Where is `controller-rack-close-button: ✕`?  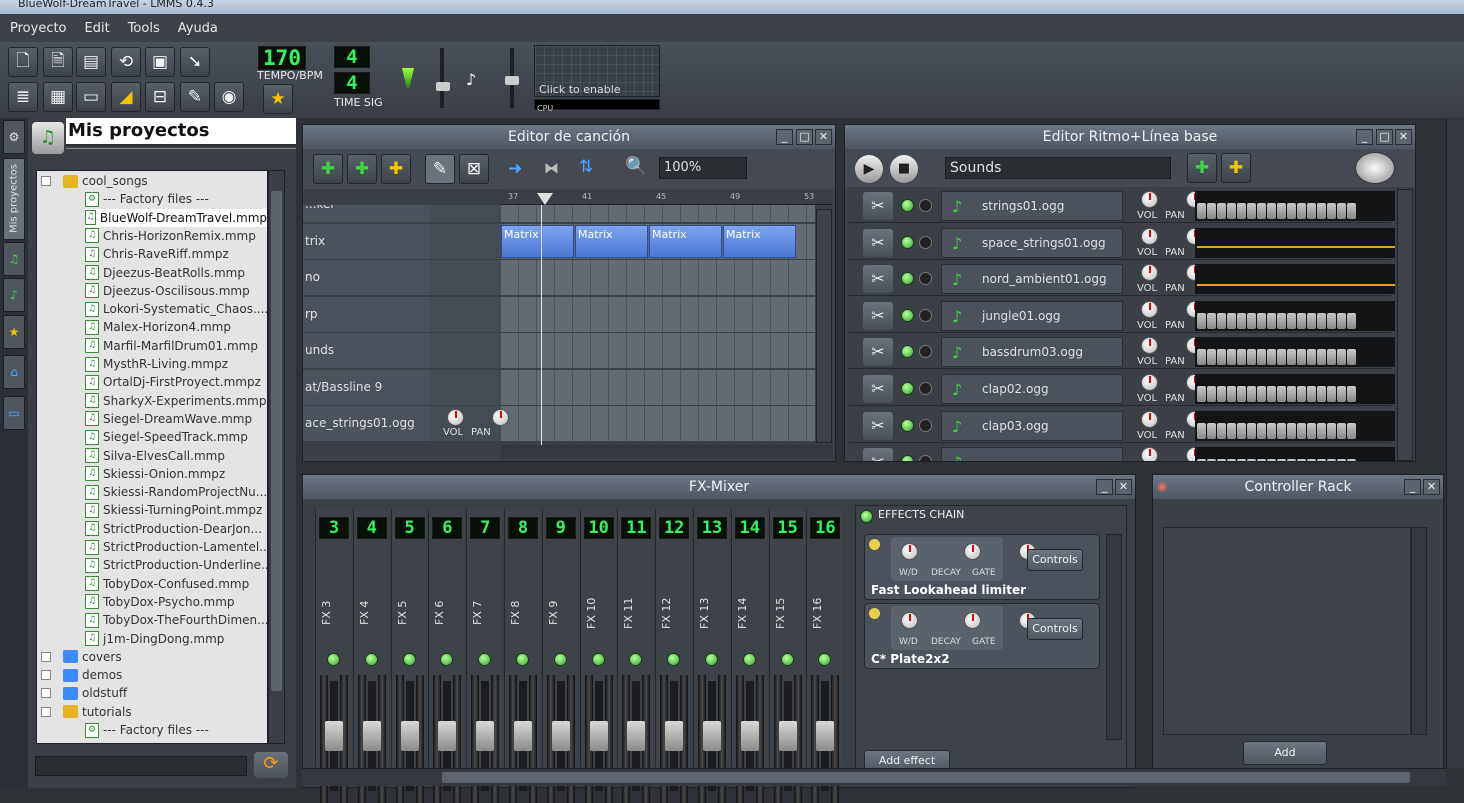
controller-rack-close-button: ✕ is located at coordinates (1431, 487).